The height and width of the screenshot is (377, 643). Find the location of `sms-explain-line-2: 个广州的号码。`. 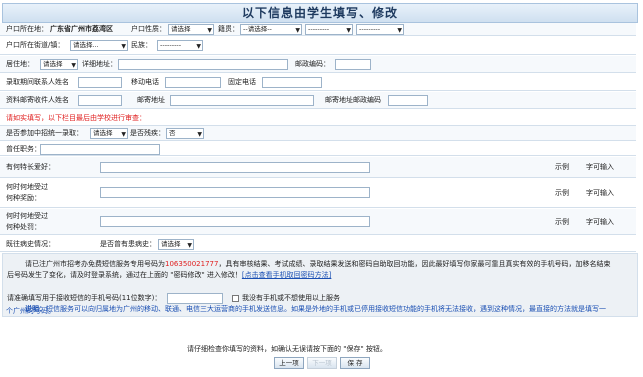

sms-explain-line-2: 个广州的号码。 is located at coordinates (30, 311).